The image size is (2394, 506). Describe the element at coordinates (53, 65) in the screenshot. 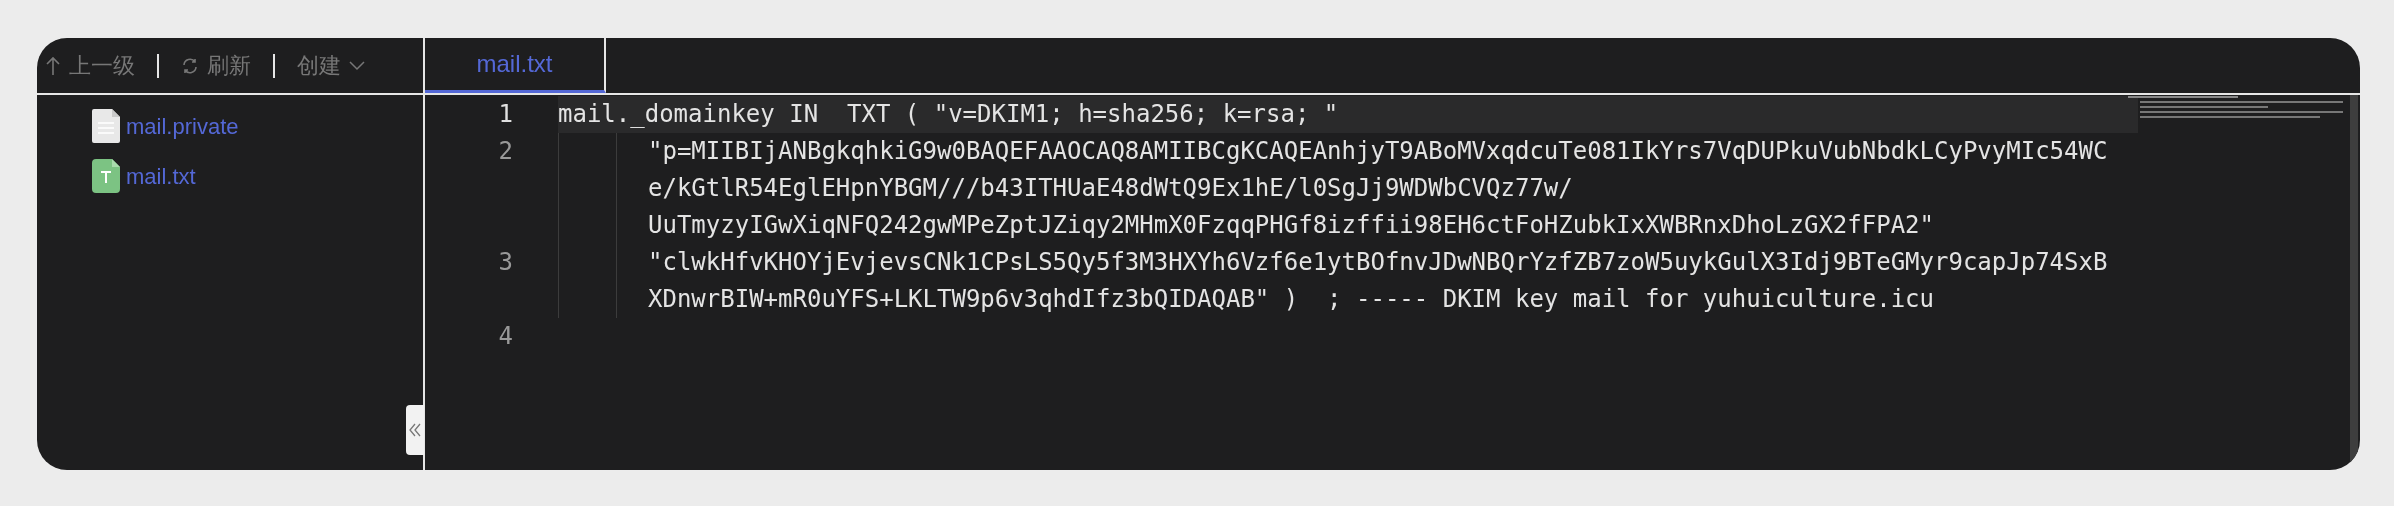

I see `arrow-up-icon` at that location.